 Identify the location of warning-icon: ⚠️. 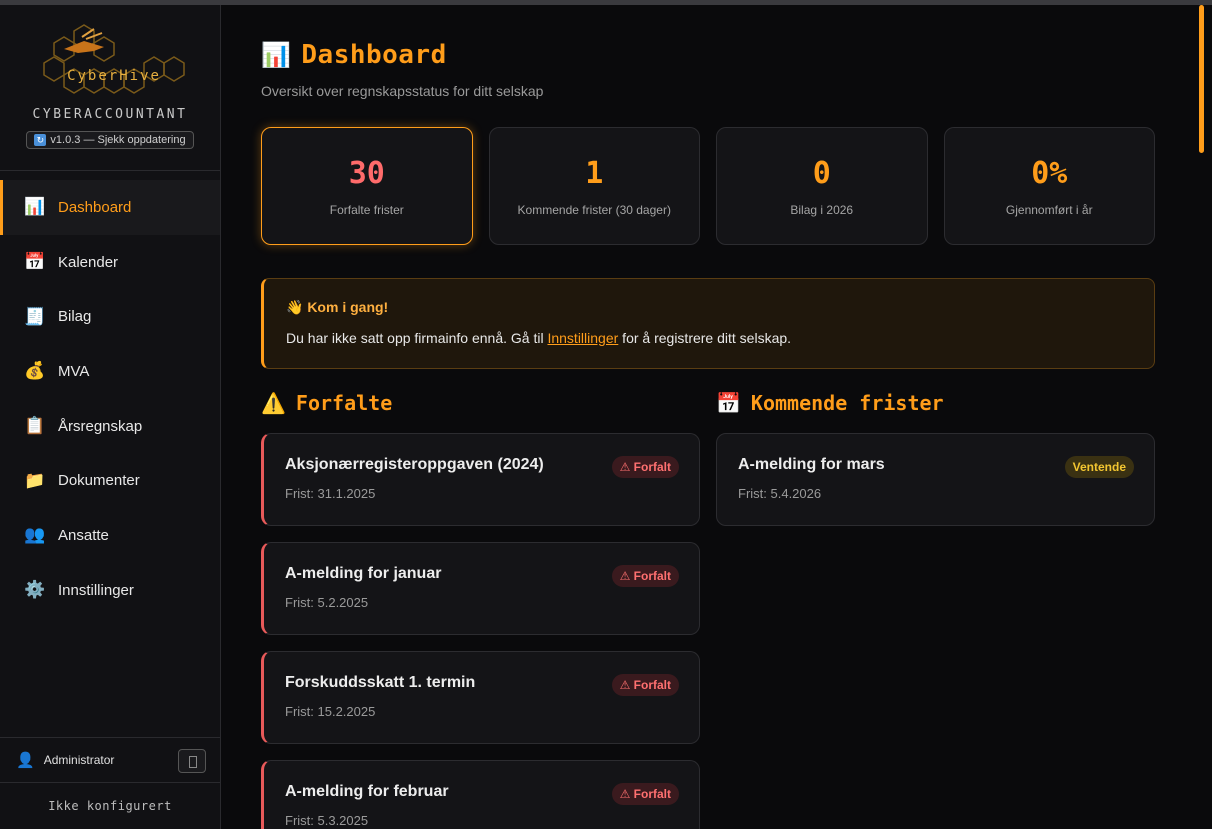
(273, 403).